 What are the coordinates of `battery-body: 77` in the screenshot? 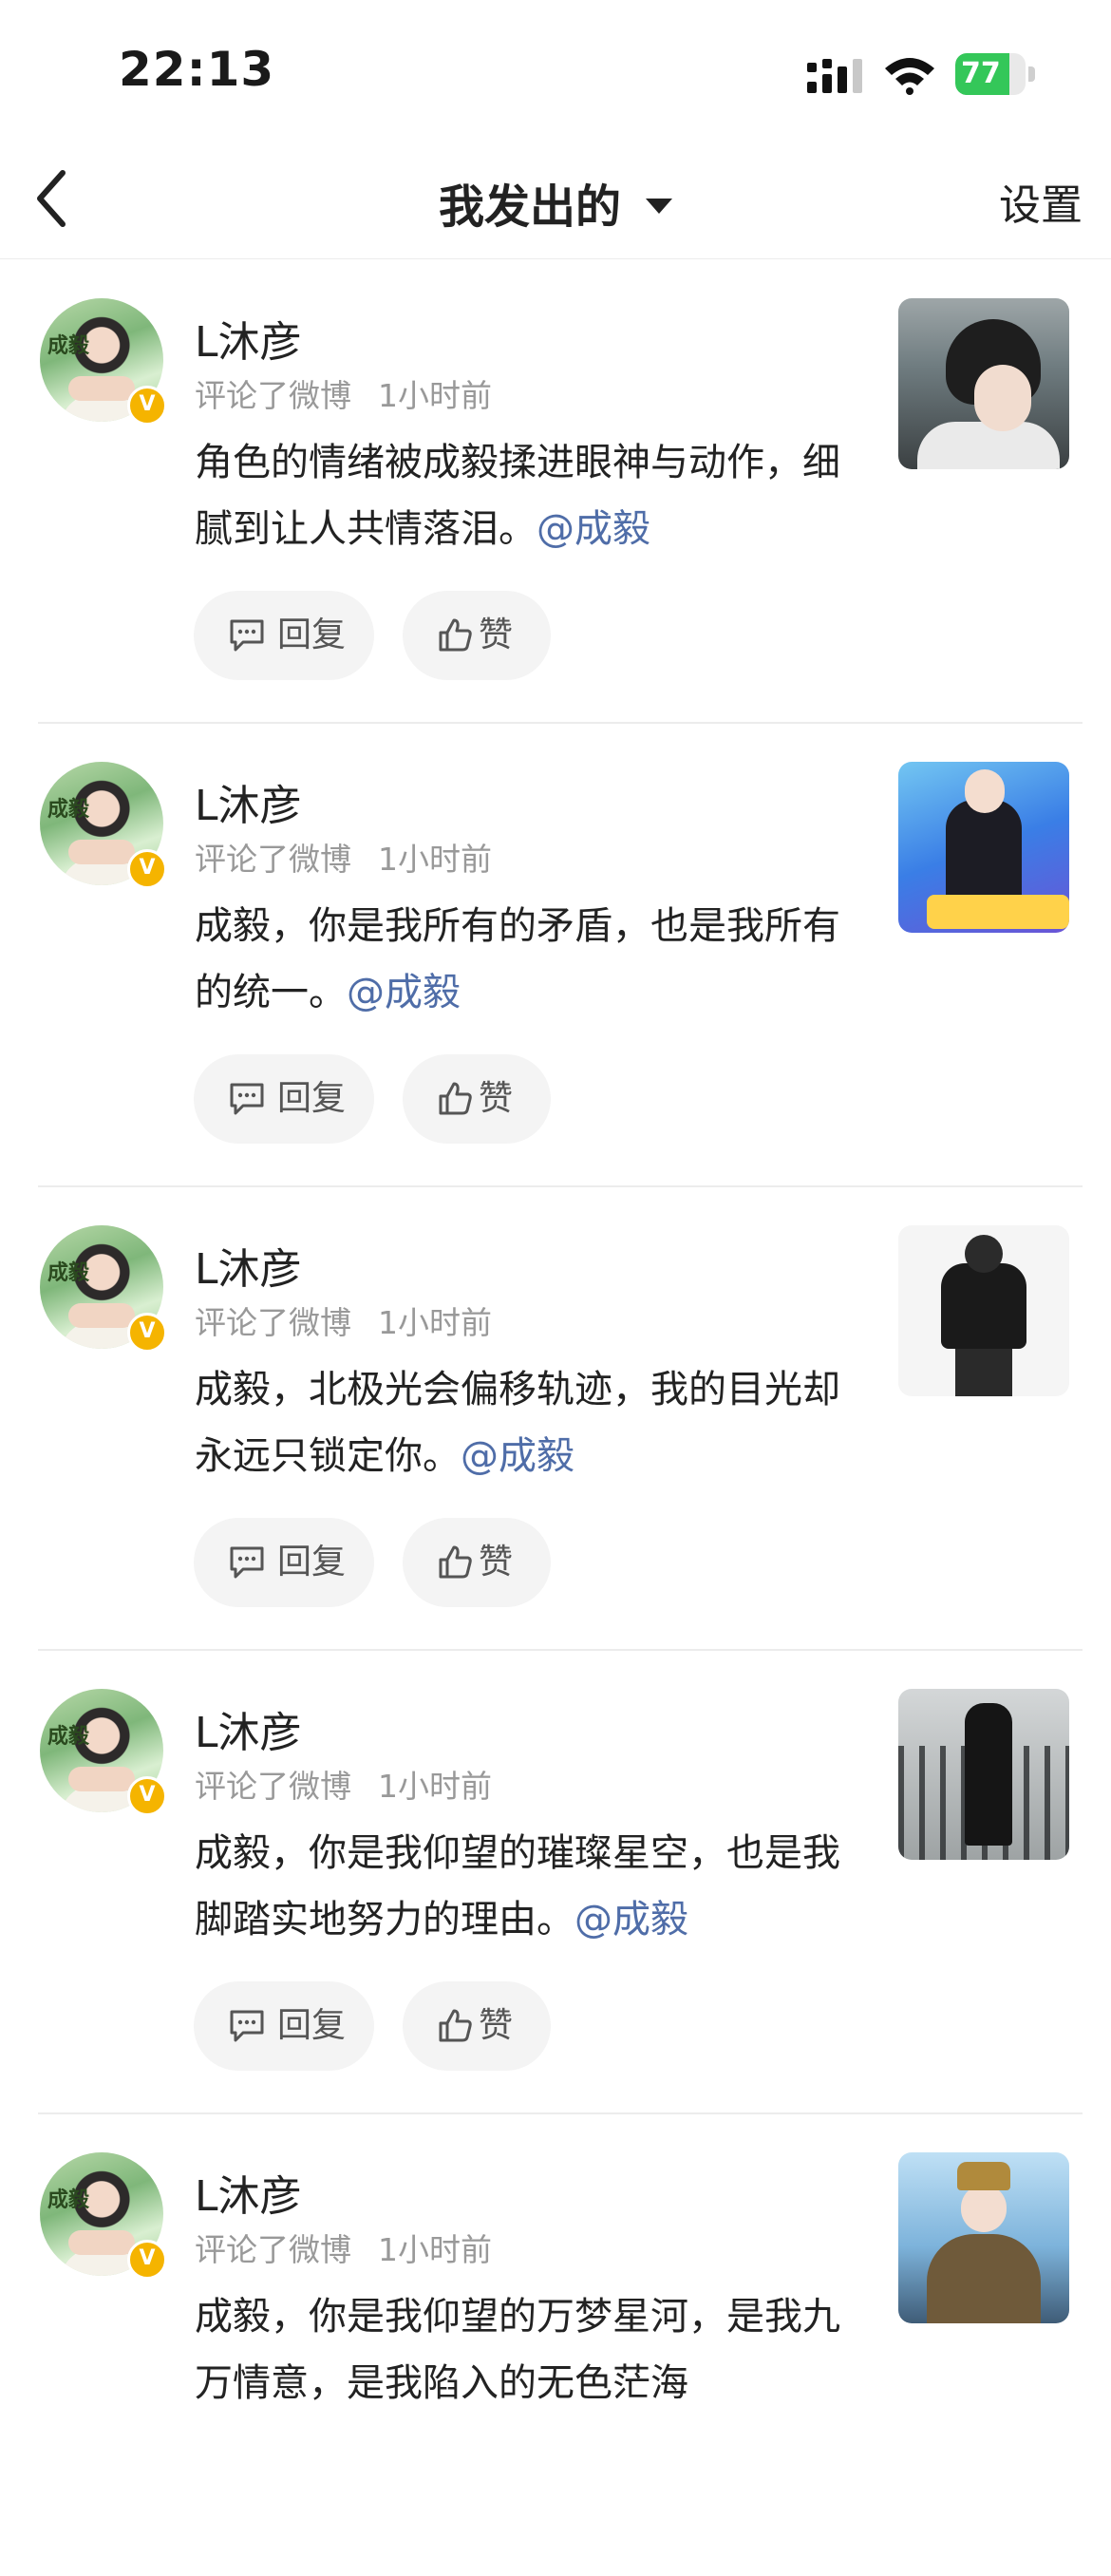 It's located at (990, 74).